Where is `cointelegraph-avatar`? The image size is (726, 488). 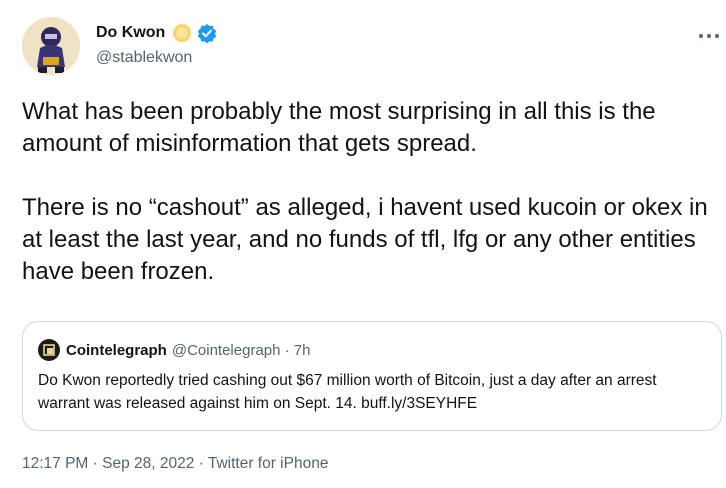
cointelegraph-avatar is located at coordinates (49, 350).